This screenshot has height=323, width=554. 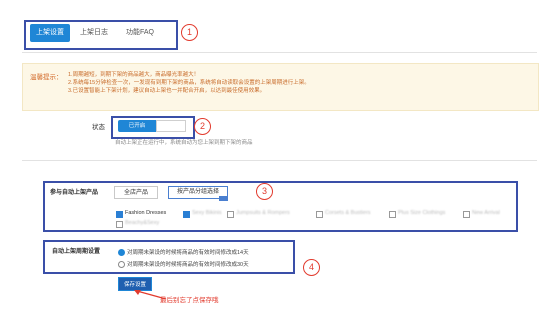 I want to click on annotation-2: 2, so click(x=202, y=126).